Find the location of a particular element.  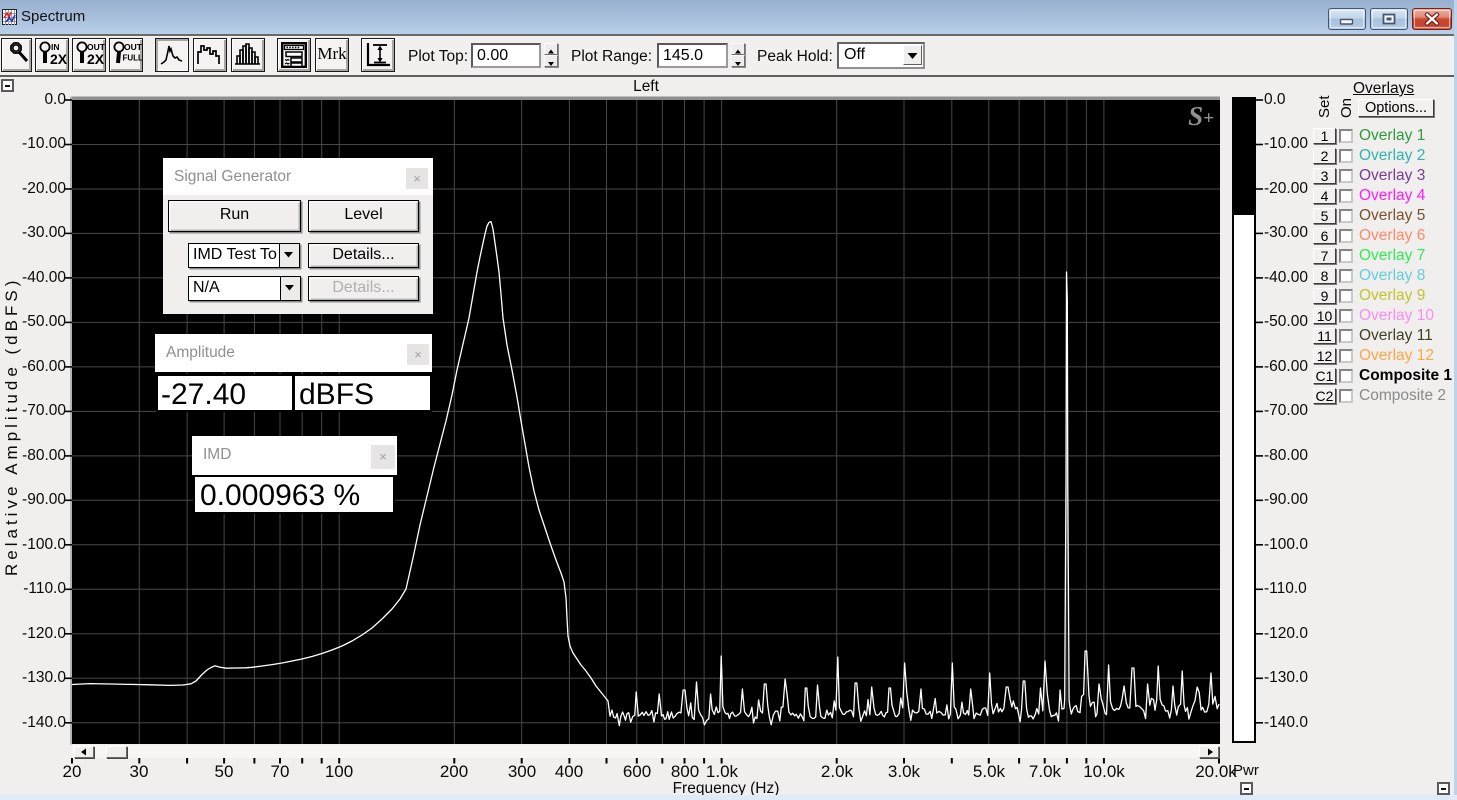

svg-text: OUT is located at coordinates (133, 47).